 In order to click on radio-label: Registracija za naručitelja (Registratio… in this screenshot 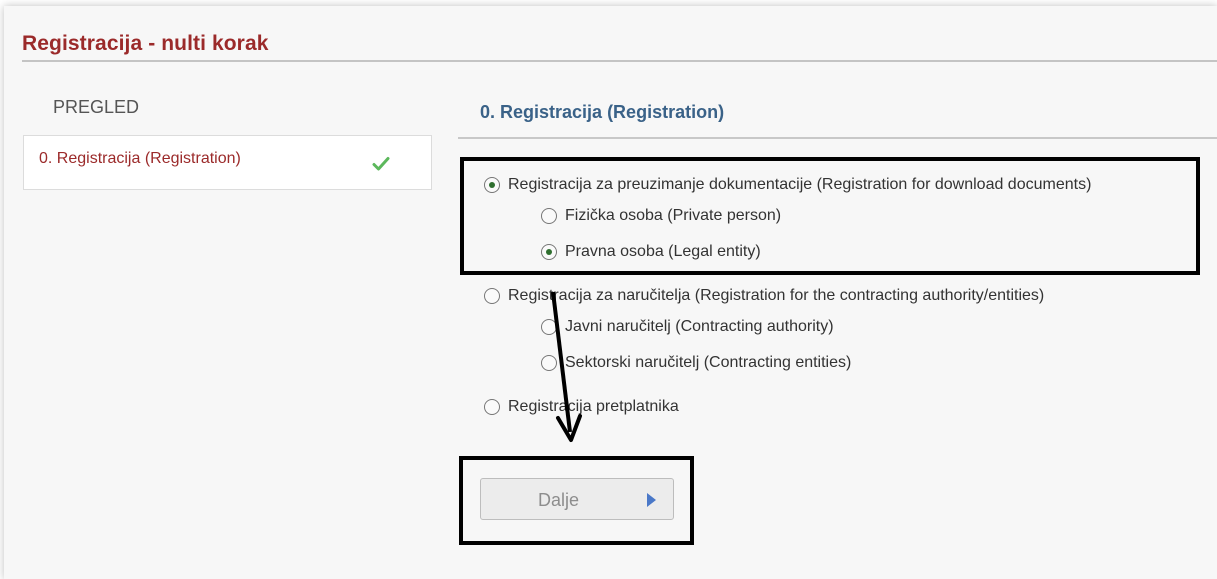, I will do `click(776, 295)`.